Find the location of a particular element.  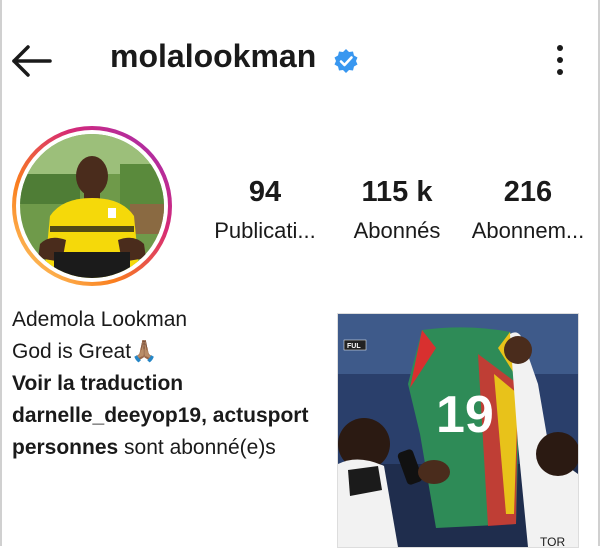

followed-by-summary: personnes sont abonné(e)s is located at coordinates (172, 448).